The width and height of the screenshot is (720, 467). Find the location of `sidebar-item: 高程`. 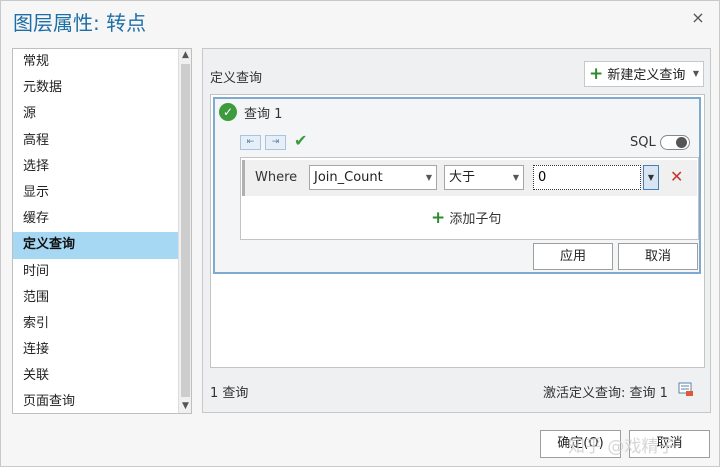

sidebar-item: 高程 is located at coordinates (96, 141).